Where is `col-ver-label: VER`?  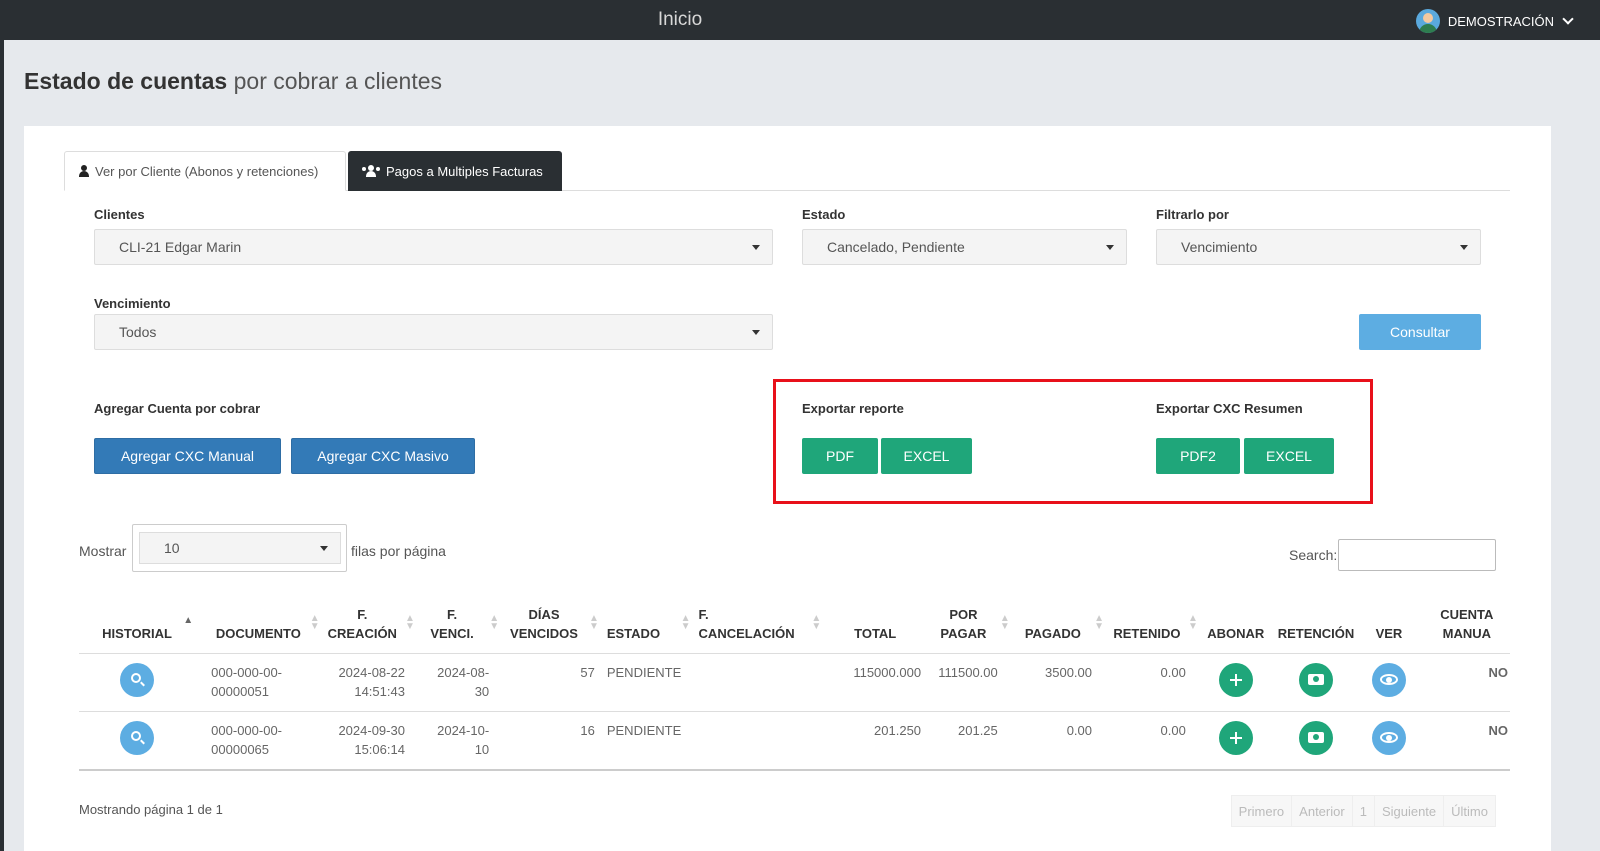
col-ver-label: VER is located at coordinates (1389, 633).